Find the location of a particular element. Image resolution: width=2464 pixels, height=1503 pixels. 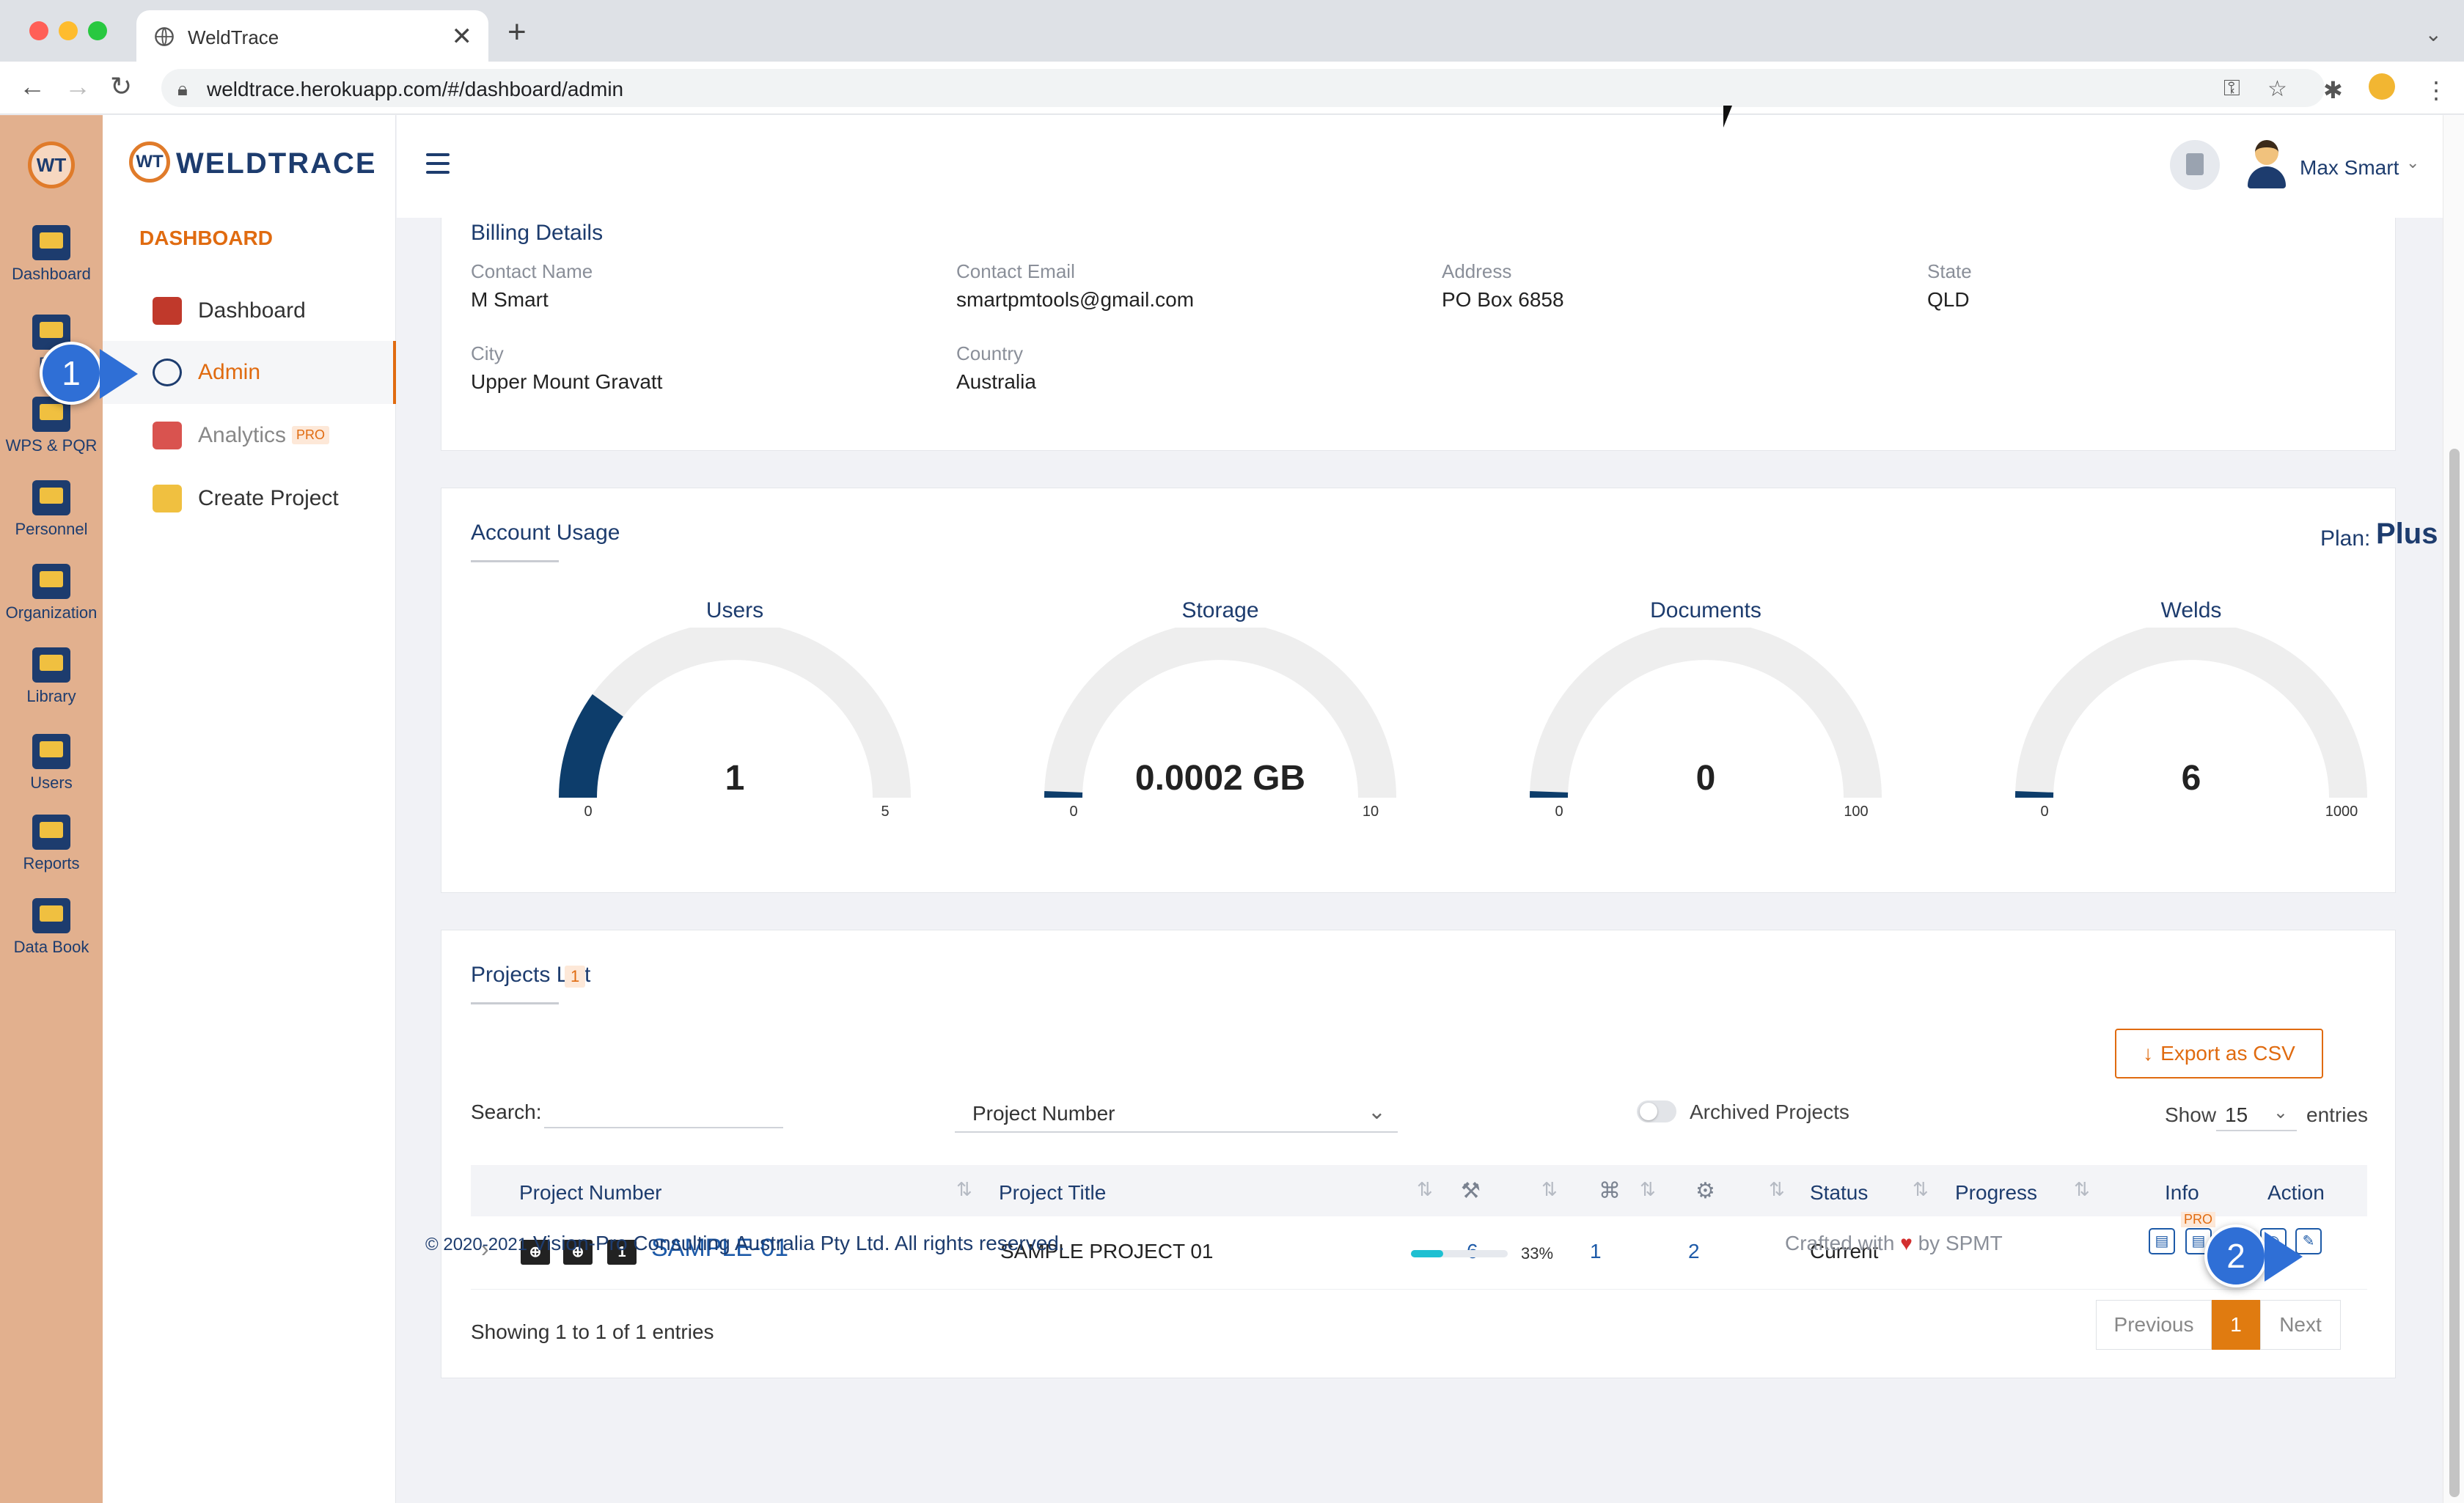

sidebar-item-analytics: Analytics PRO is located at coordinates (249, 435).